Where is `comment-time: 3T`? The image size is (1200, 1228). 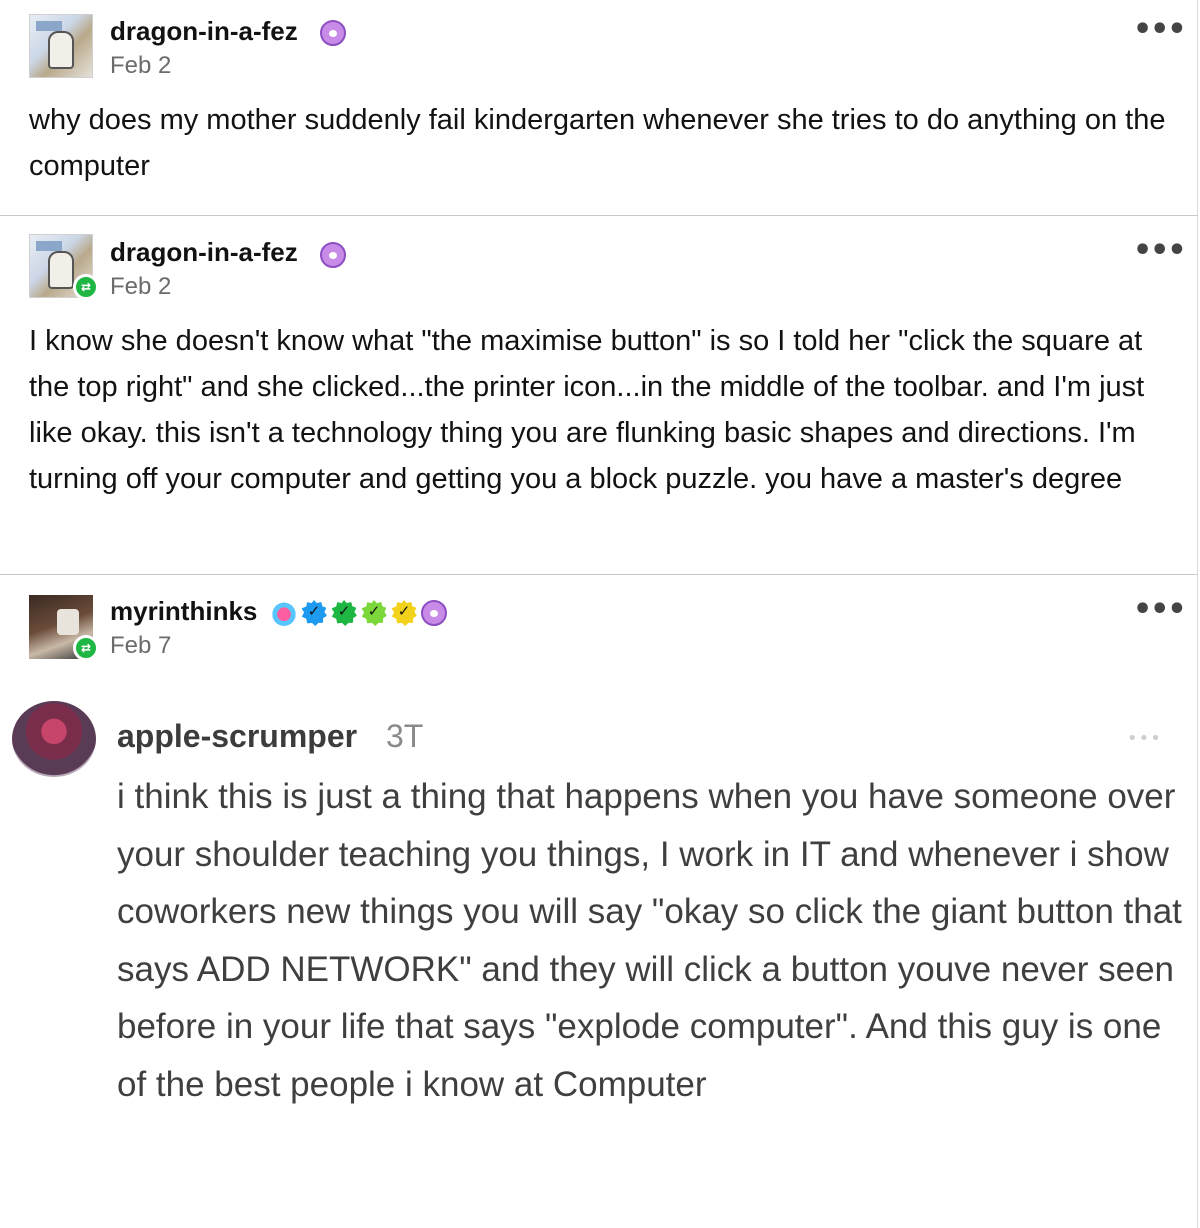 comment-time: 3T is located at coordinates (405, 736).